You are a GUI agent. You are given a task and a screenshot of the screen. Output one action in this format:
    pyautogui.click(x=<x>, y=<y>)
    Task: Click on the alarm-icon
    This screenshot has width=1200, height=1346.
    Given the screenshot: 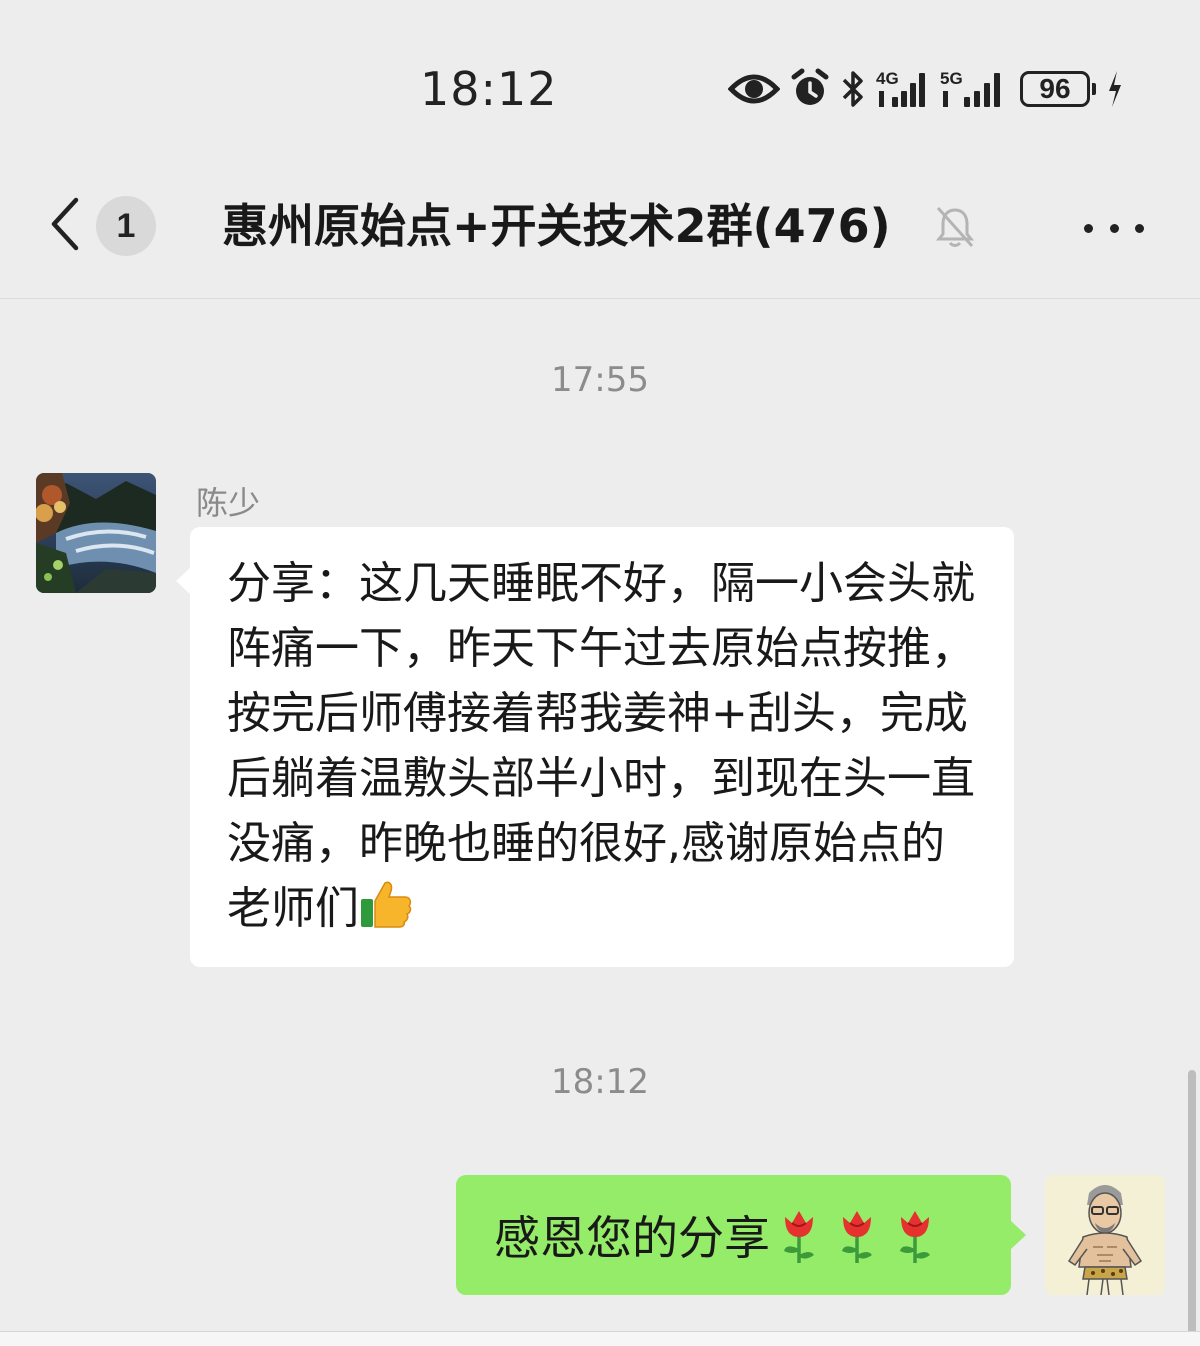 What is the action you would take?
    pyautogui.click(x=810, y=86)
    